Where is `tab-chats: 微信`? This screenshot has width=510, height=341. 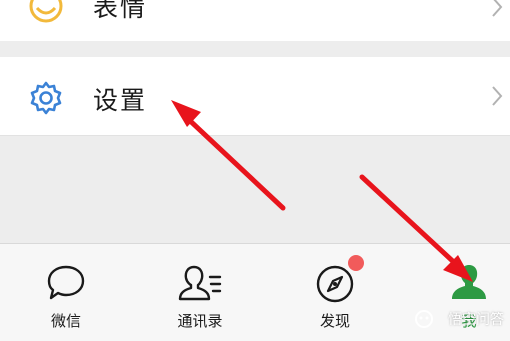 tab-chats: 微信 is located at coordinates (66, 292).